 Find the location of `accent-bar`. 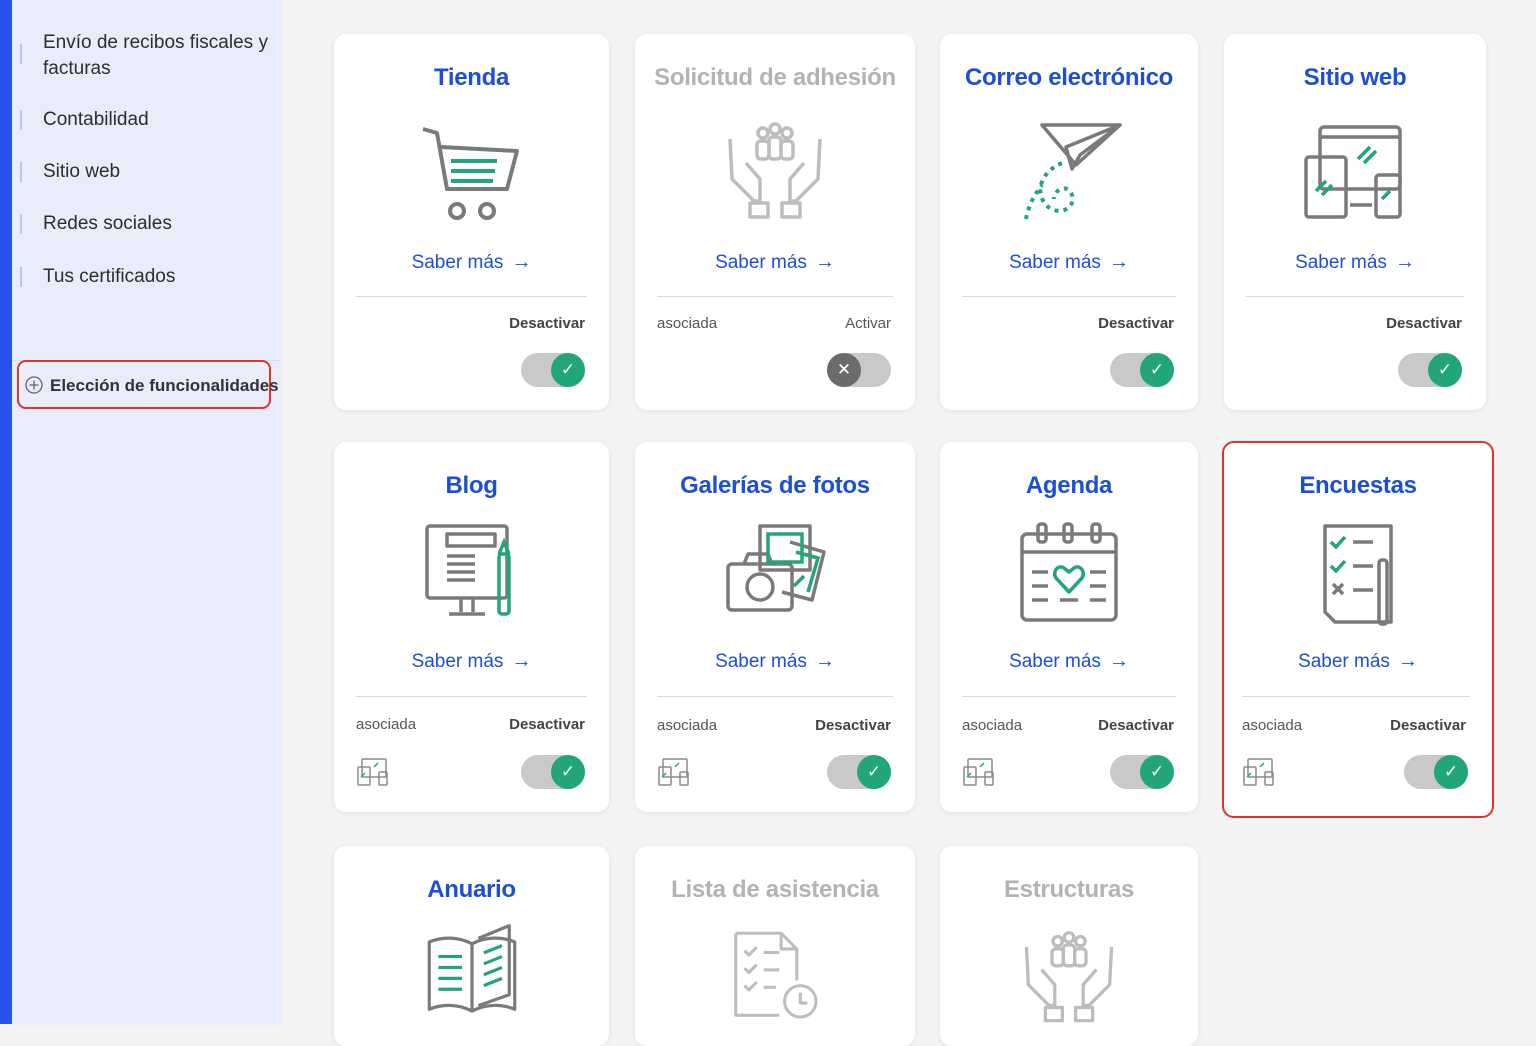

accent-bar is located at coordinates (6, 512).